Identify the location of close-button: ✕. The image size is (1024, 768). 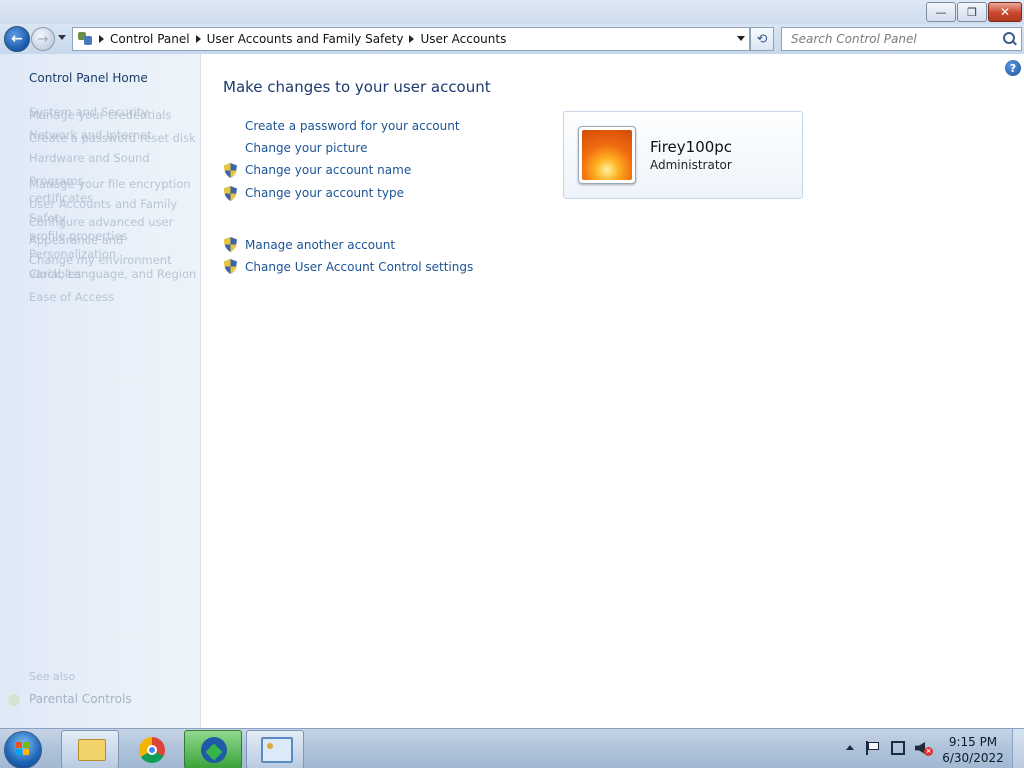
(1005, 12).